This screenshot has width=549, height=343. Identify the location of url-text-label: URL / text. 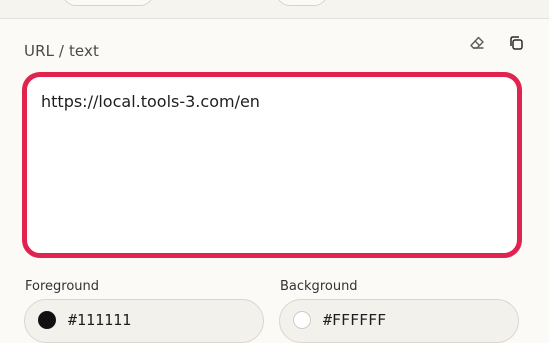
(61, 51).